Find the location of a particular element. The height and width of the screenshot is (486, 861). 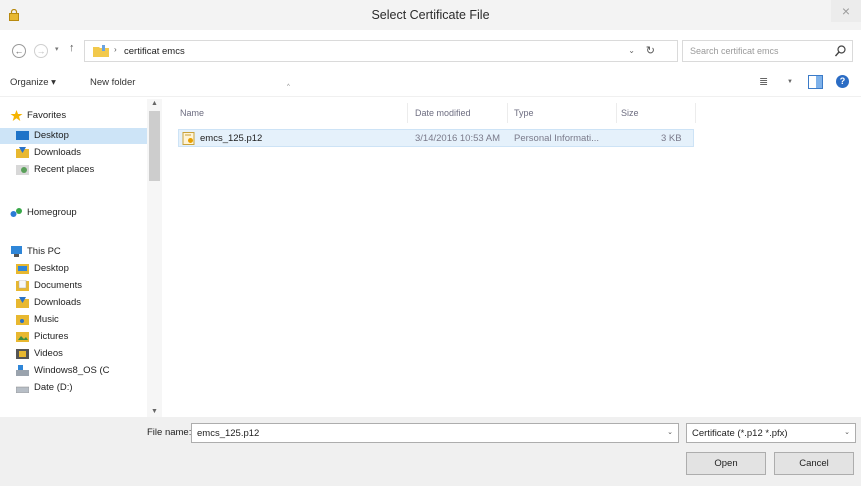

file-name: emcs_125.p12 is located at coordinates (231, 138).